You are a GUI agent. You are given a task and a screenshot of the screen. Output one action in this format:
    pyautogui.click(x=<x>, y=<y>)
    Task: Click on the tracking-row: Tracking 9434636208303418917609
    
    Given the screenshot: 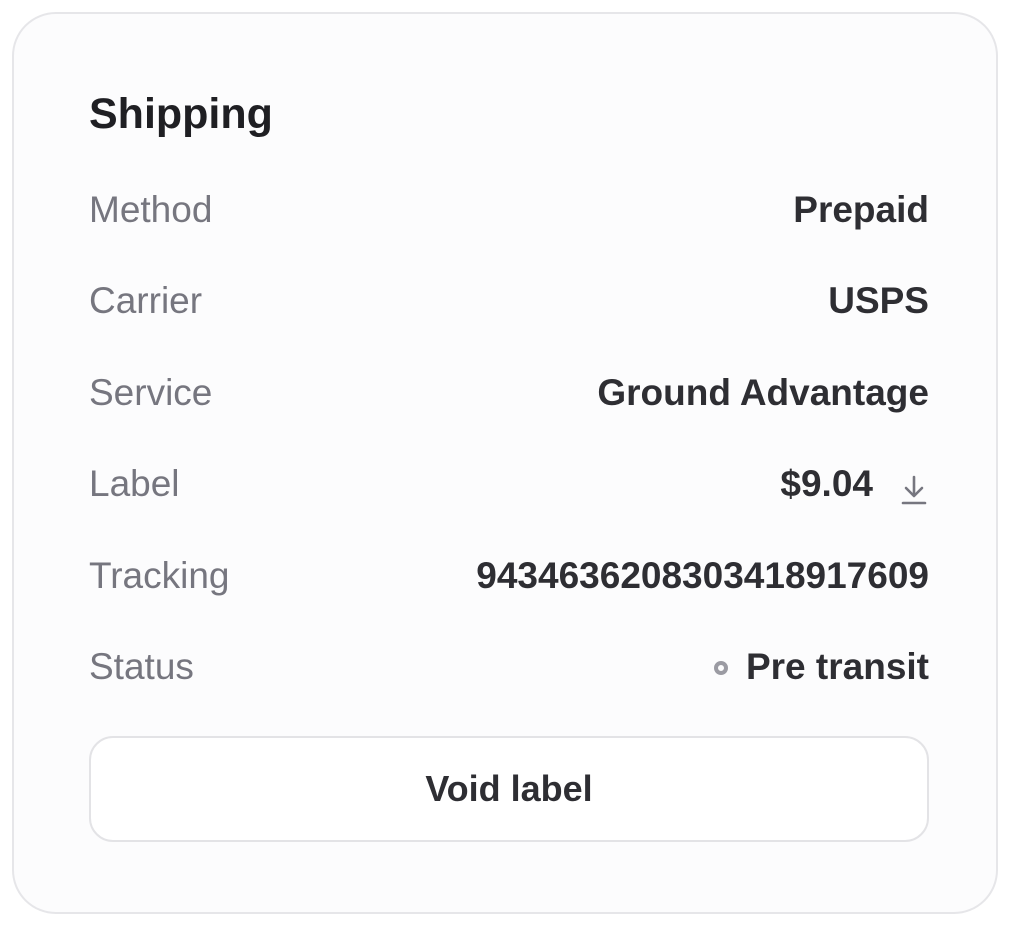 What is the action you would take?
    pyautogui.click(x=509, y=576)
    